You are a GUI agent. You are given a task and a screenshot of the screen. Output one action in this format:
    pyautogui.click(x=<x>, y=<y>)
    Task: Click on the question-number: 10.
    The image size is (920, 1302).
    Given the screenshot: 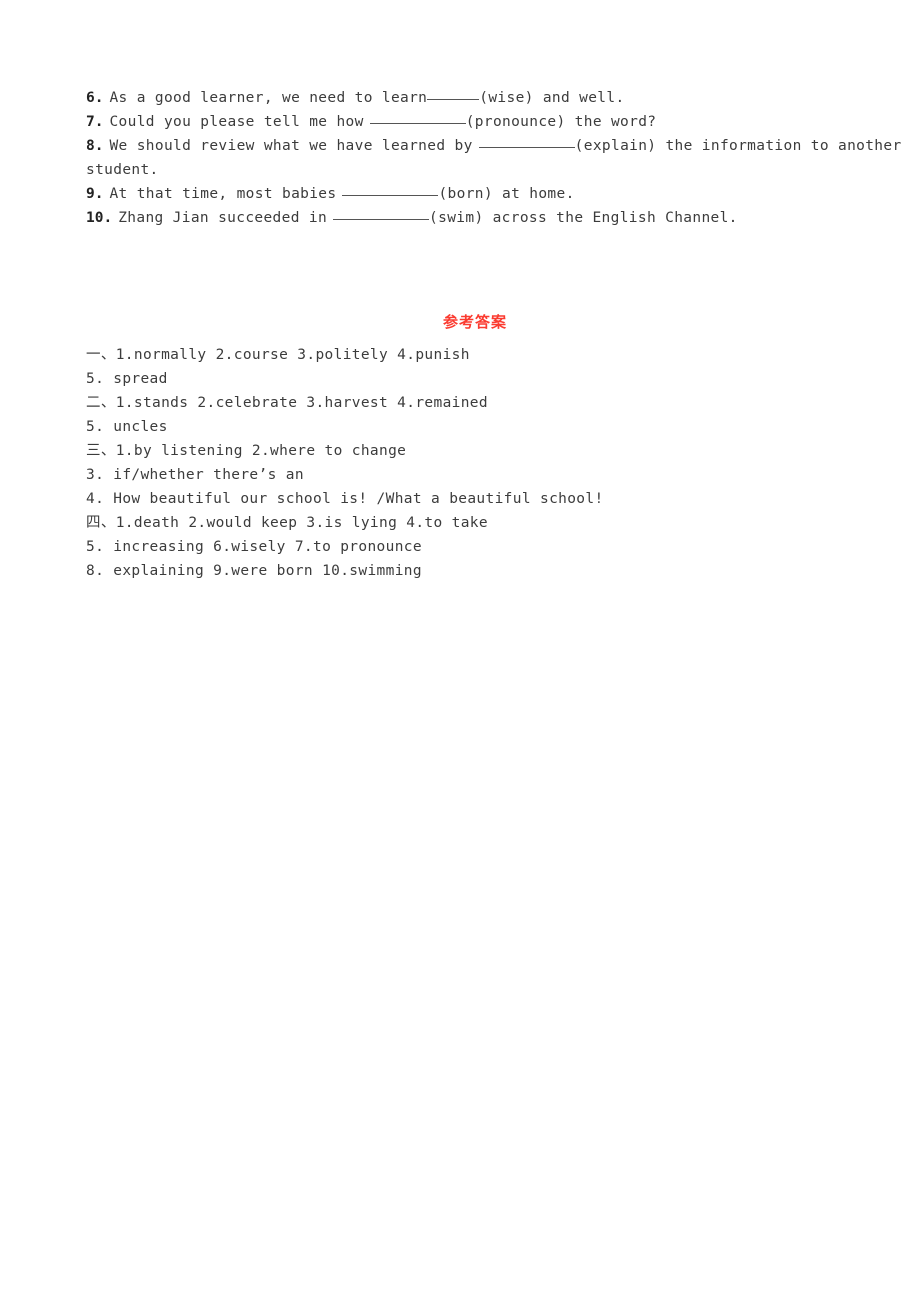 What is the action you would take?
    pyautogui.click(x=99, y=218)
    